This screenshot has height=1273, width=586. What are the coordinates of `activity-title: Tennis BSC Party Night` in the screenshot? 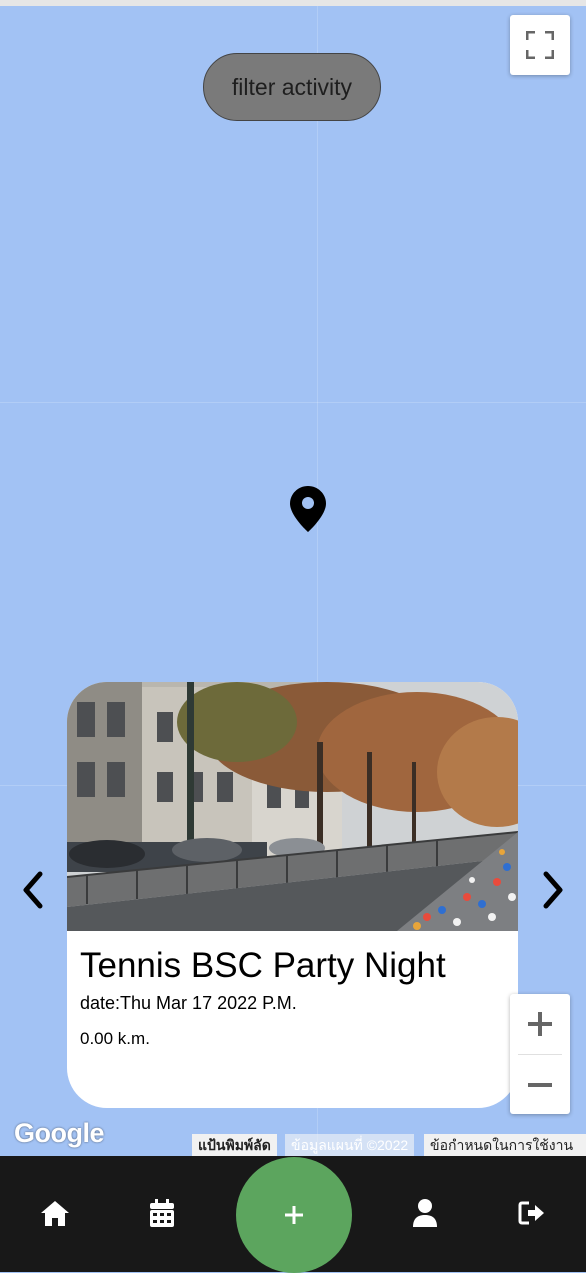 It's located at (263, 965).